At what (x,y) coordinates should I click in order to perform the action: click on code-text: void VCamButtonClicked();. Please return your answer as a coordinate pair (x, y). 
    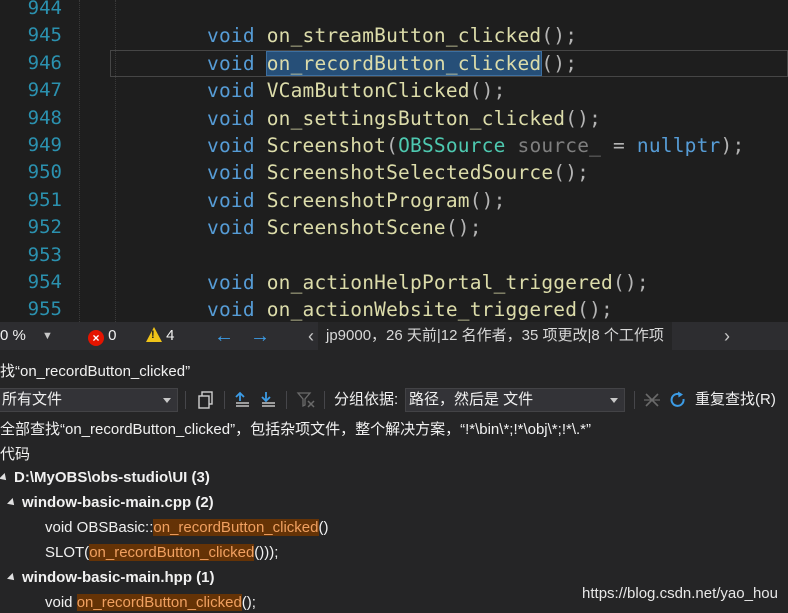
    Looking at the image, I should click on (356, 90).